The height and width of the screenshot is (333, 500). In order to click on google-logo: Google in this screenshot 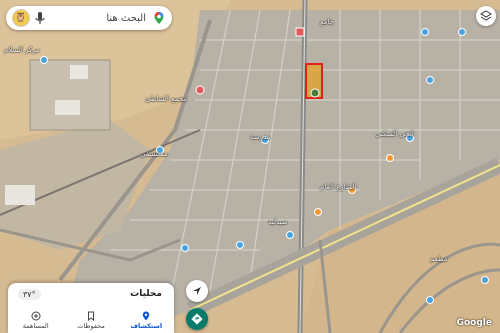, I will do `click(474, 323)`.